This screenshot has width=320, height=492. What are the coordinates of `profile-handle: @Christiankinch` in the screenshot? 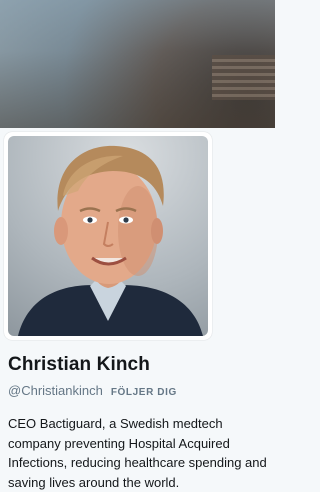 It's located at (55, 390).